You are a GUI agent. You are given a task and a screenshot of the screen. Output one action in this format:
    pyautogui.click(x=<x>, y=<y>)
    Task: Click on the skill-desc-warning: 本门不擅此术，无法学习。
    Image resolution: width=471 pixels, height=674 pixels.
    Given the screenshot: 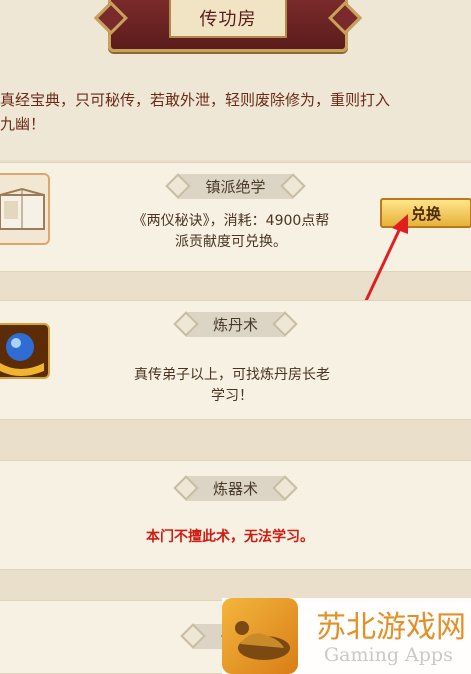 What is the action you would take?
    pyautogui.click(x=230, y=537)
    